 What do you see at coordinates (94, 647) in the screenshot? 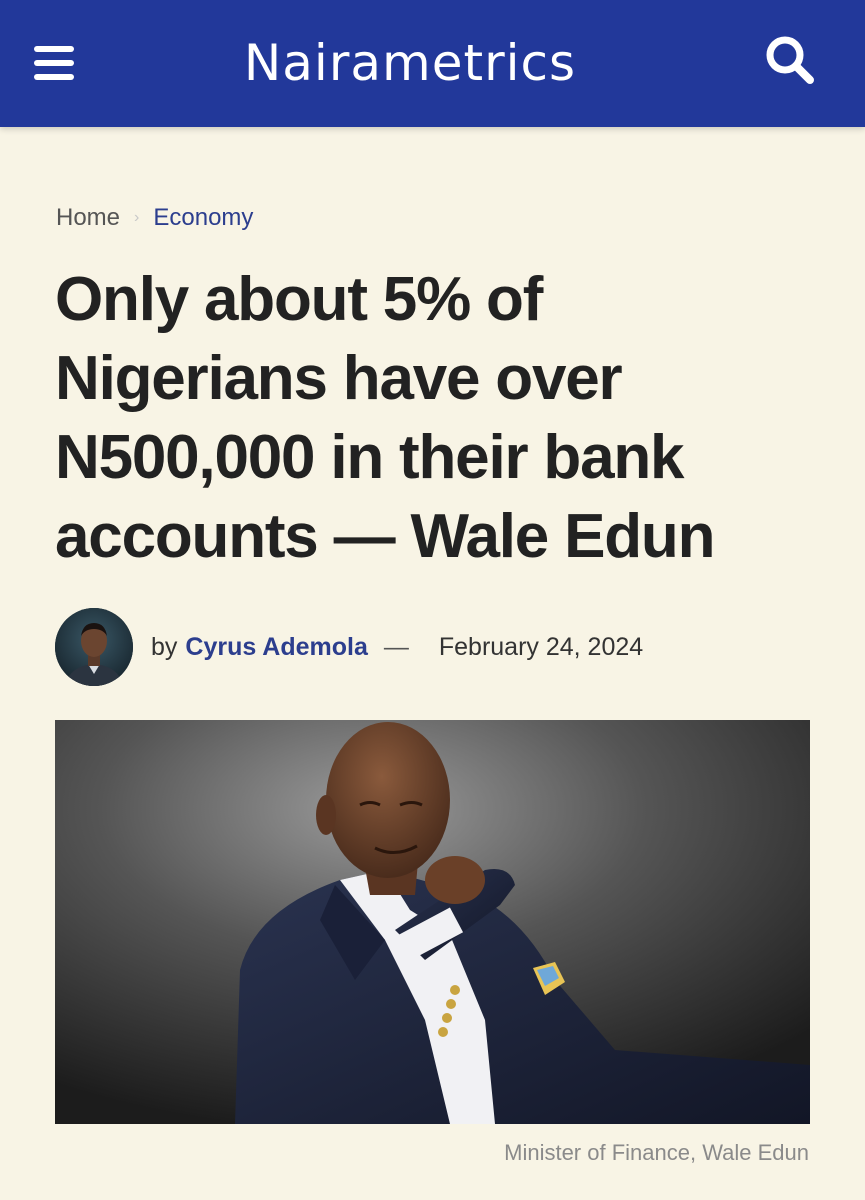
I see `author-avatar` at bounding box center [94, 647].